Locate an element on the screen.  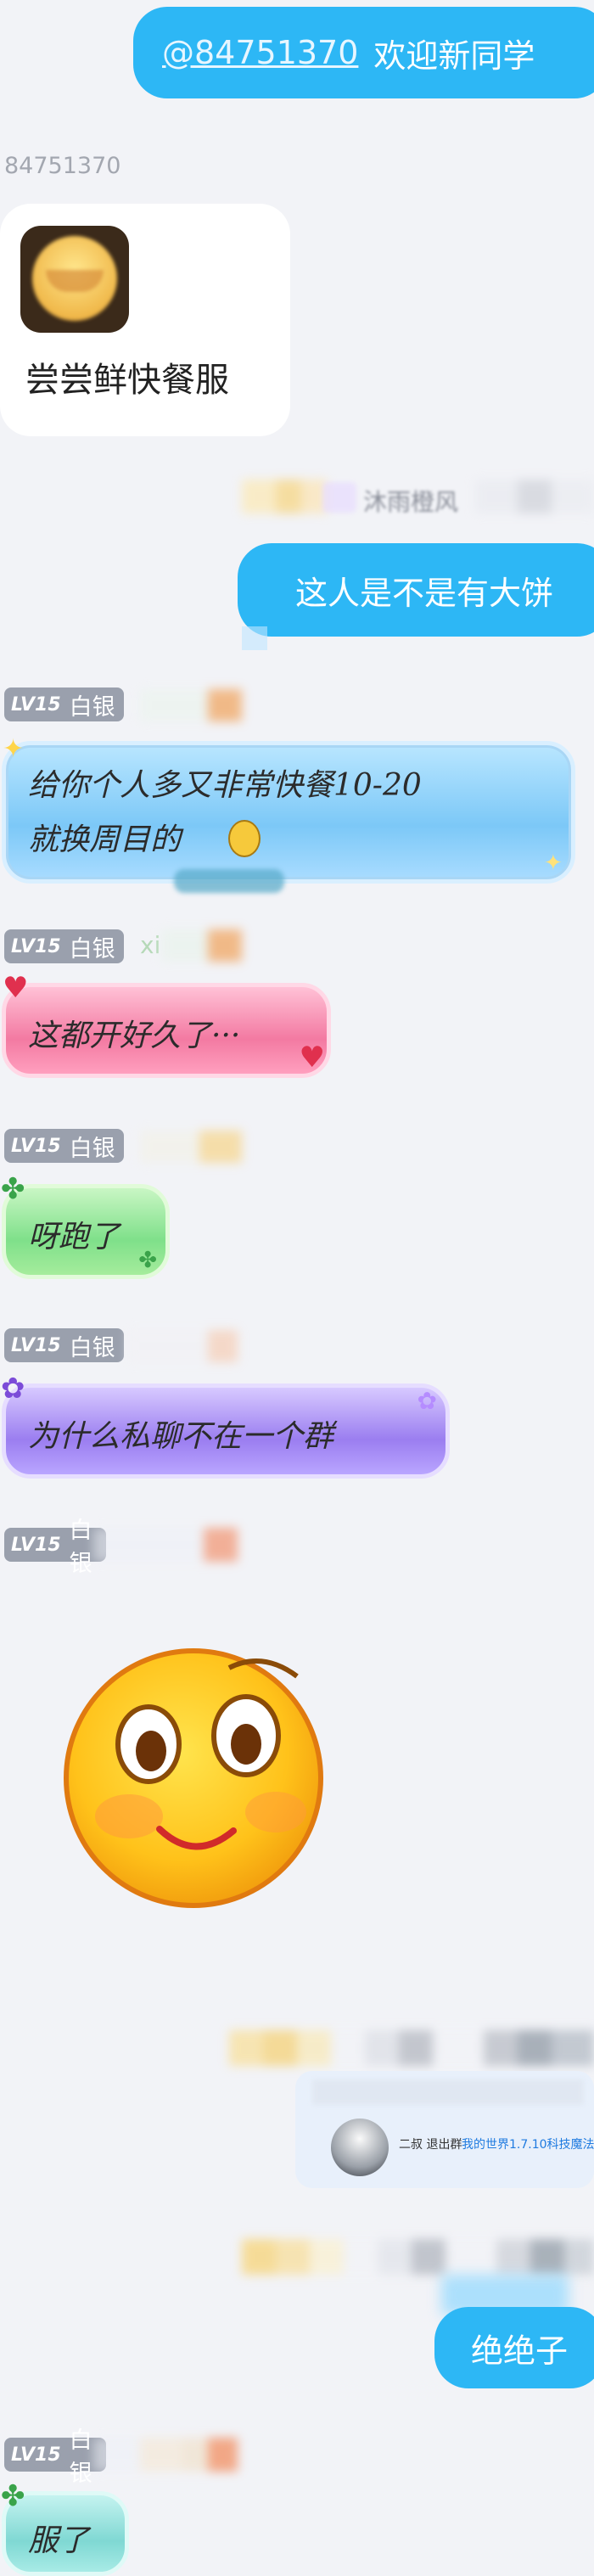
message-bubble-theirs-4: 为什么私聊不在一个群 ✿ ✿ is located at coordinates (225, 1426).